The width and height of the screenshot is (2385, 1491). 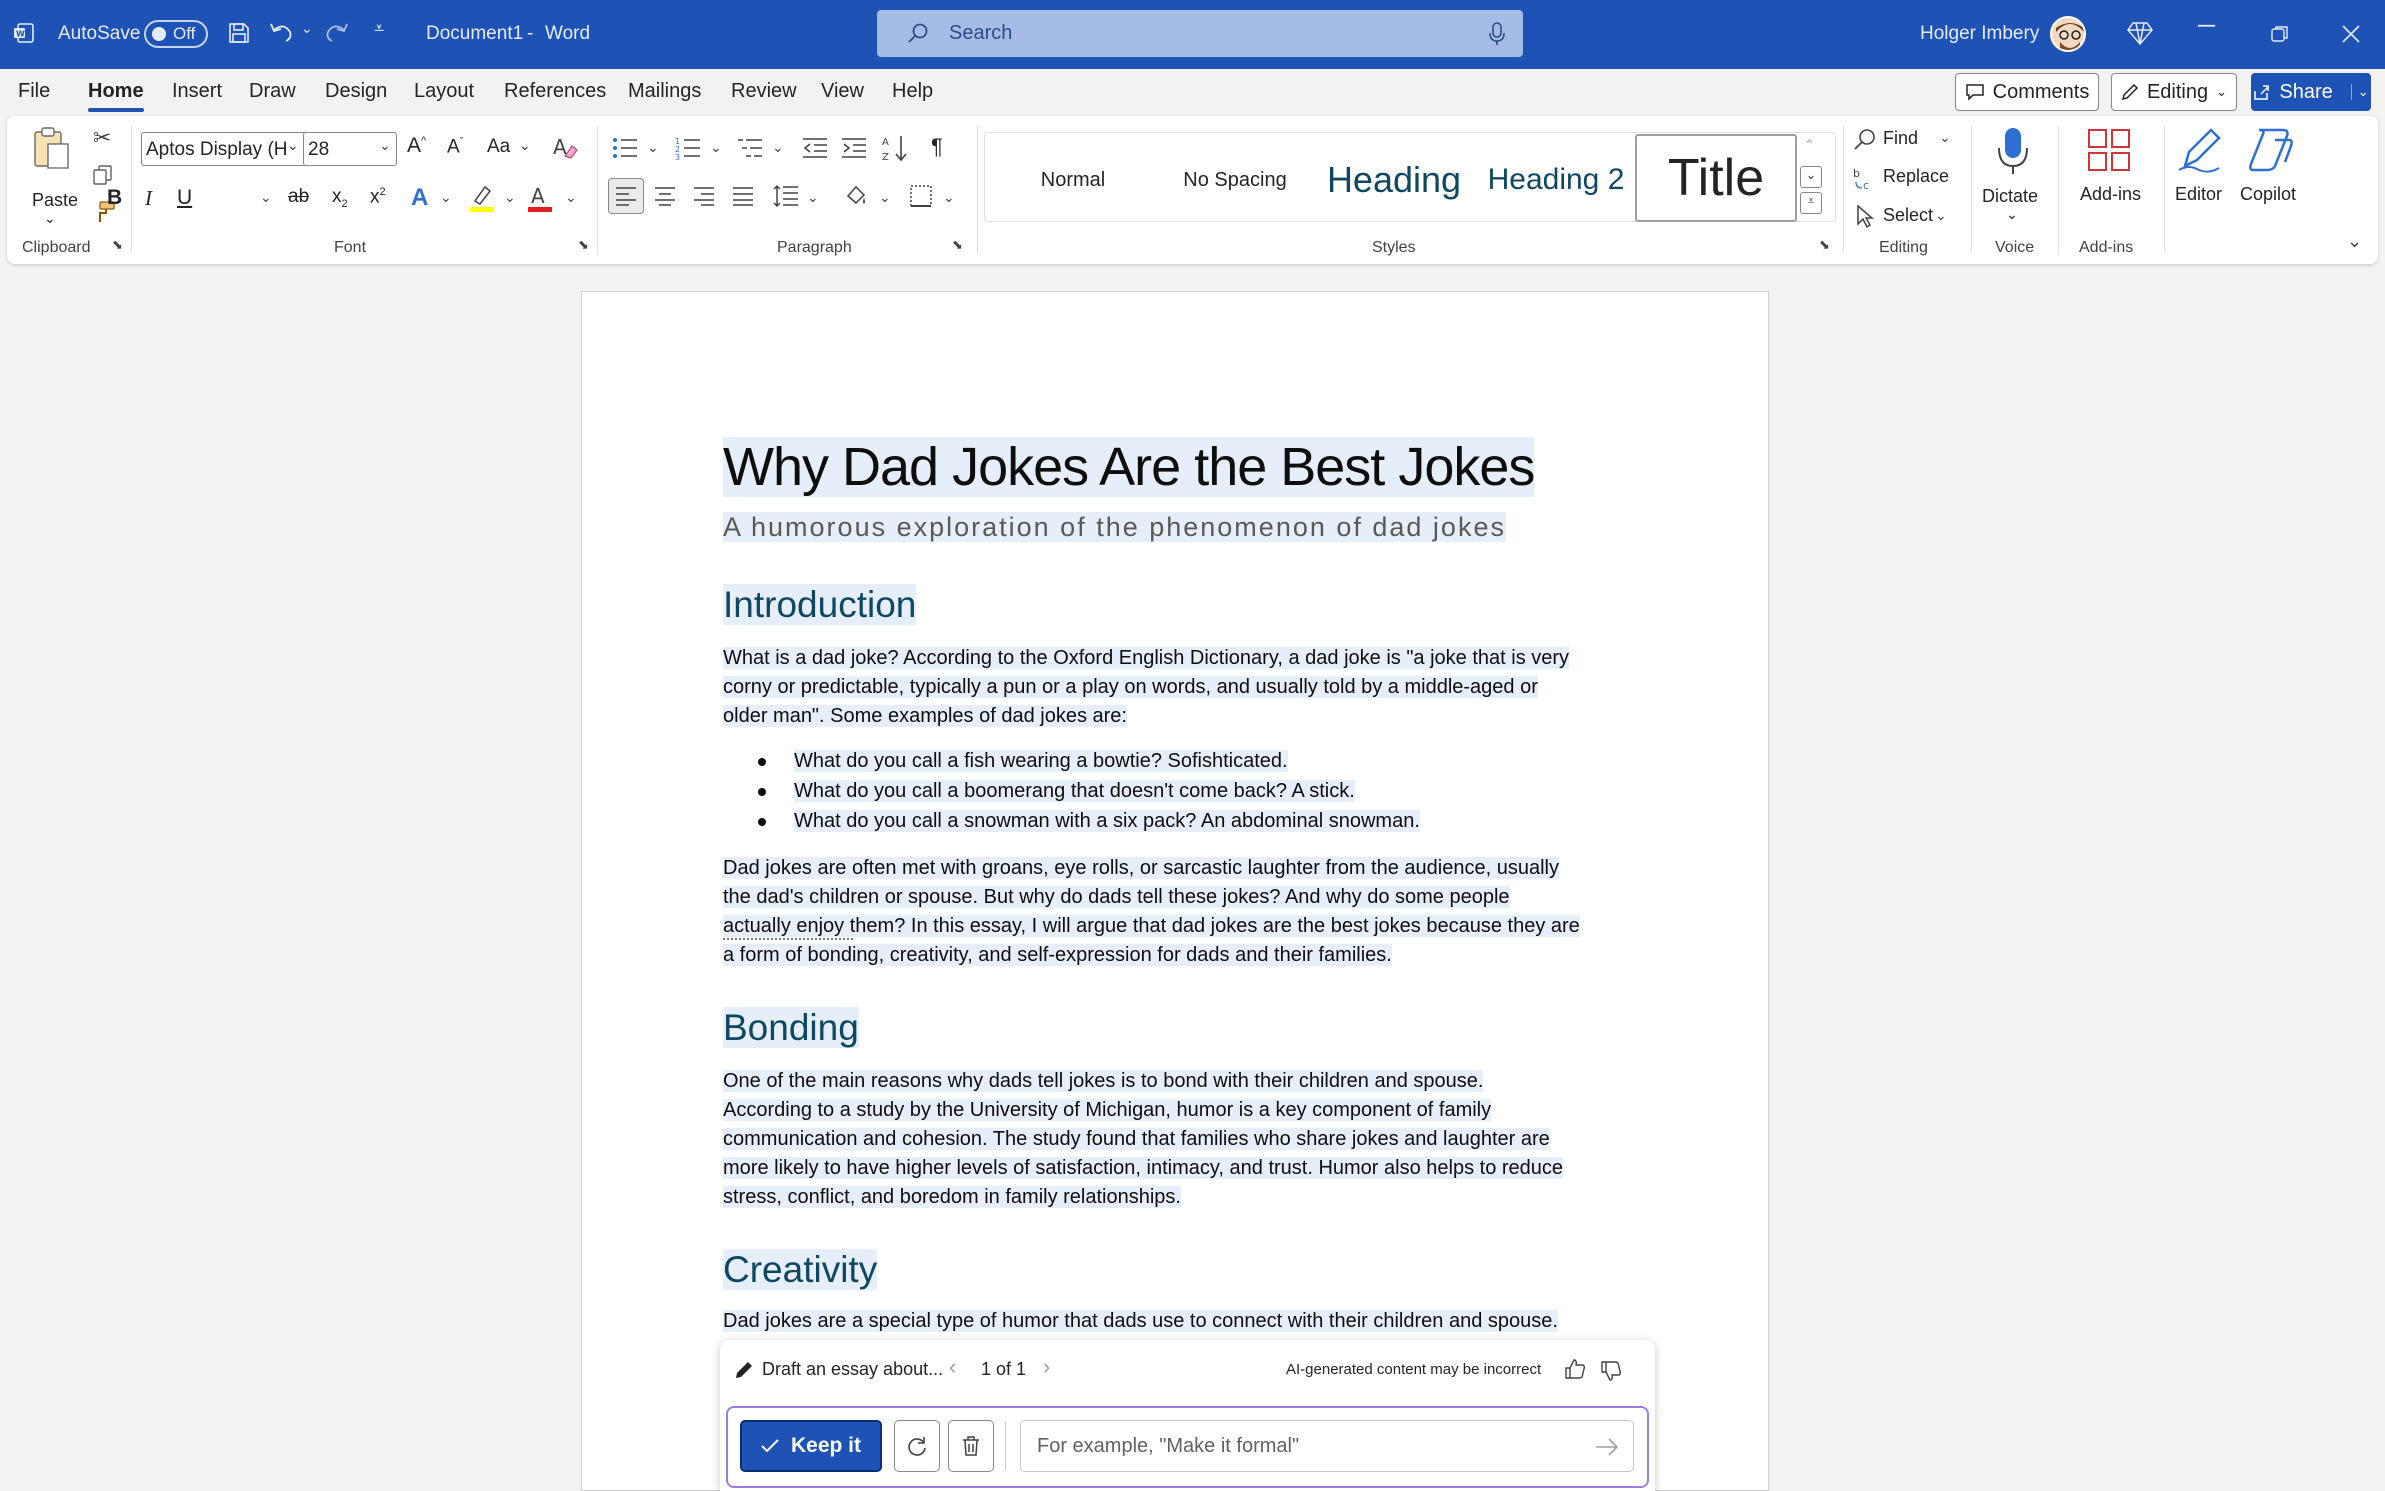 What do you see at coordinates (1394, 180) in the screenshot?
I see `style-heading: Heading` at bounding box center [1394, 180].